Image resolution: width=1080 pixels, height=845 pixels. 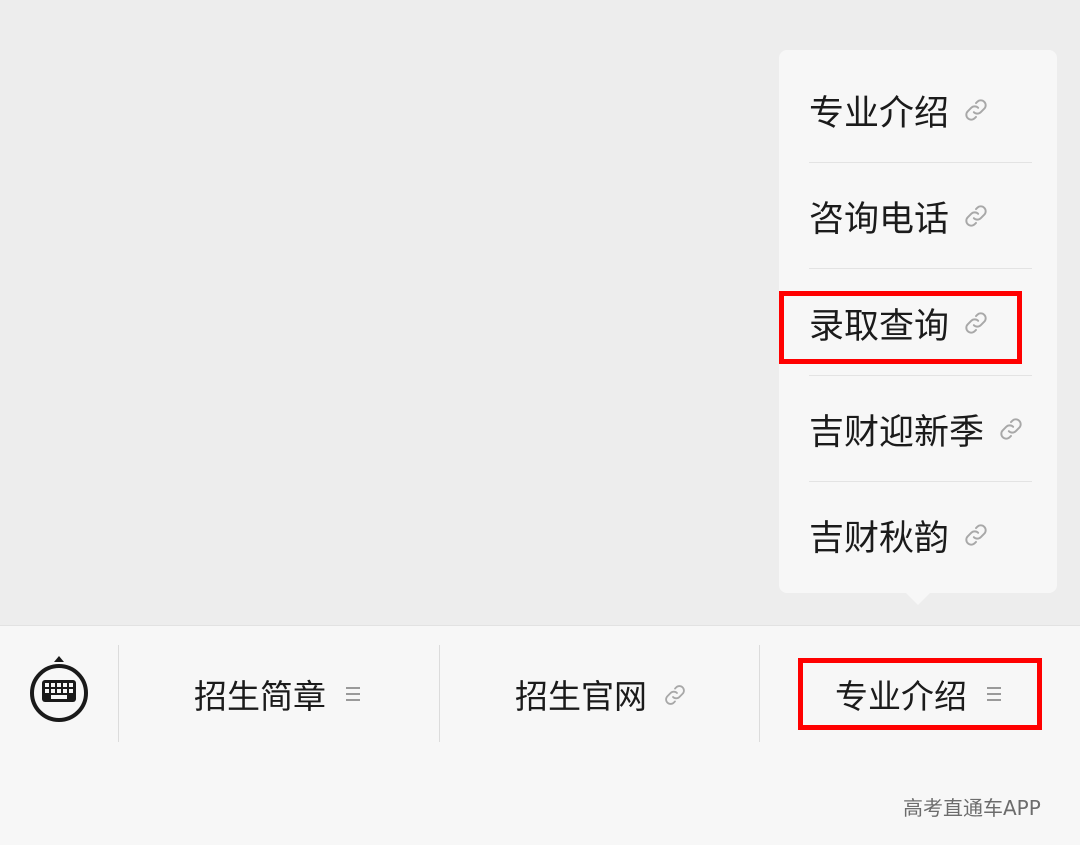 I want to click on submenu-item-label: 专业介绍, so click(x=879, y=113).